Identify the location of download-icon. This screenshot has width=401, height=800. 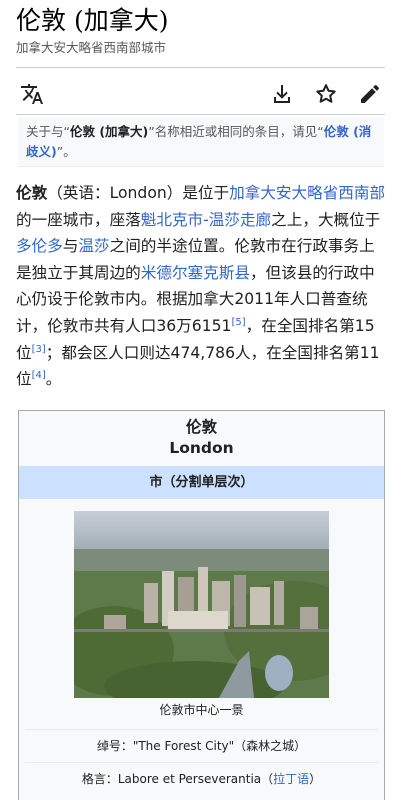
(282, 94).